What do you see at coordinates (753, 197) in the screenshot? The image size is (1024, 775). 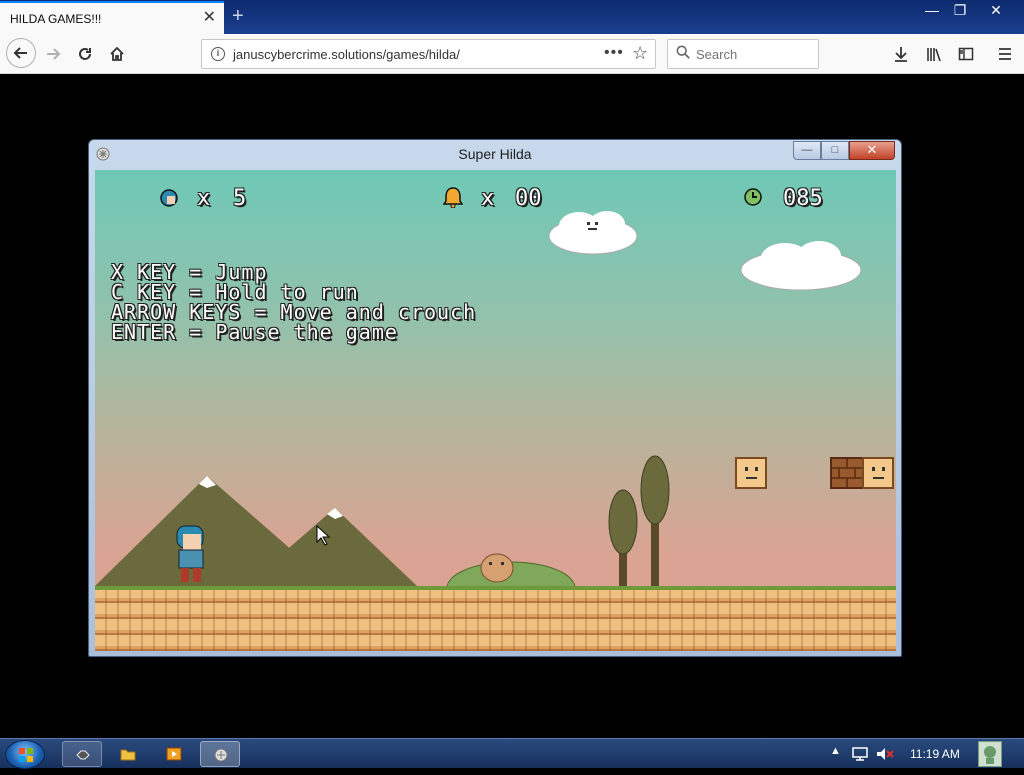 I see `clock-icon` at bounding box center [753, 197].